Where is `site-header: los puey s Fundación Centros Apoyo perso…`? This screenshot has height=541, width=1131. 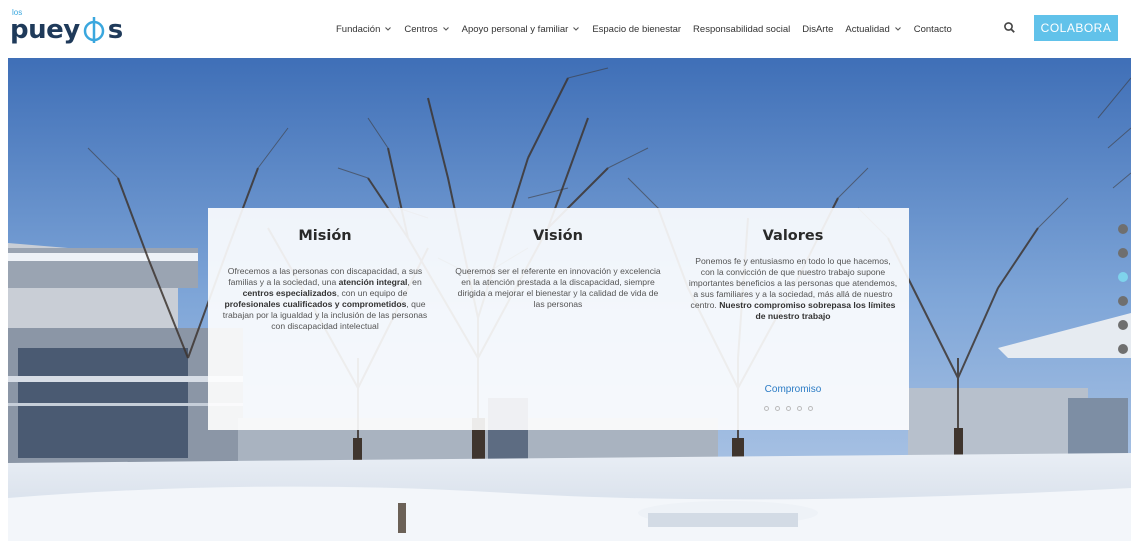
site-header: los puey s Fundación Centros Apoyo perso… is located at coordinates (565, 29).